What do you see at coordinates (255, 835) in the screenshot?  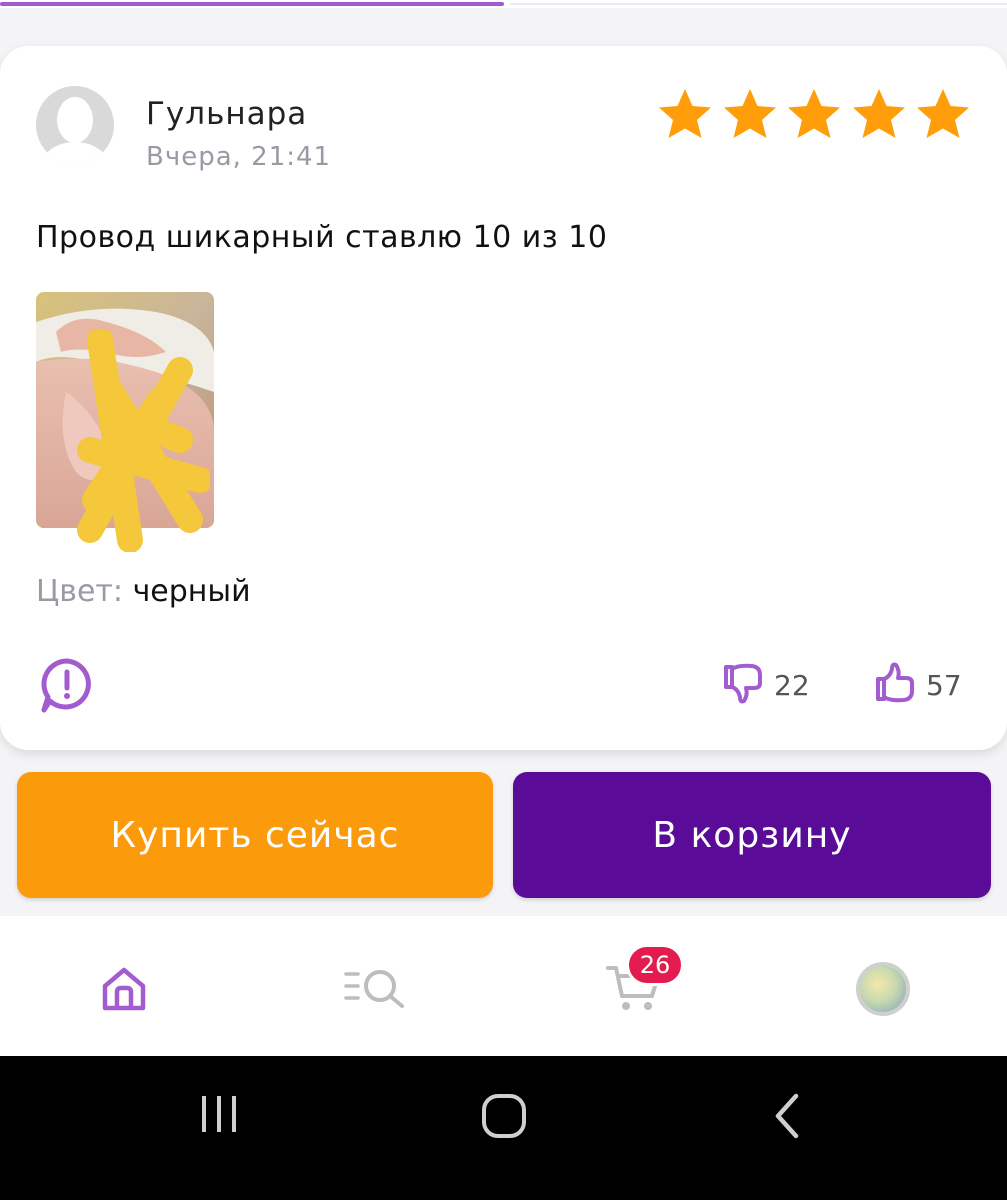 I see `buy-now-button: Купить сейчас` at bounding box center [255, 835].